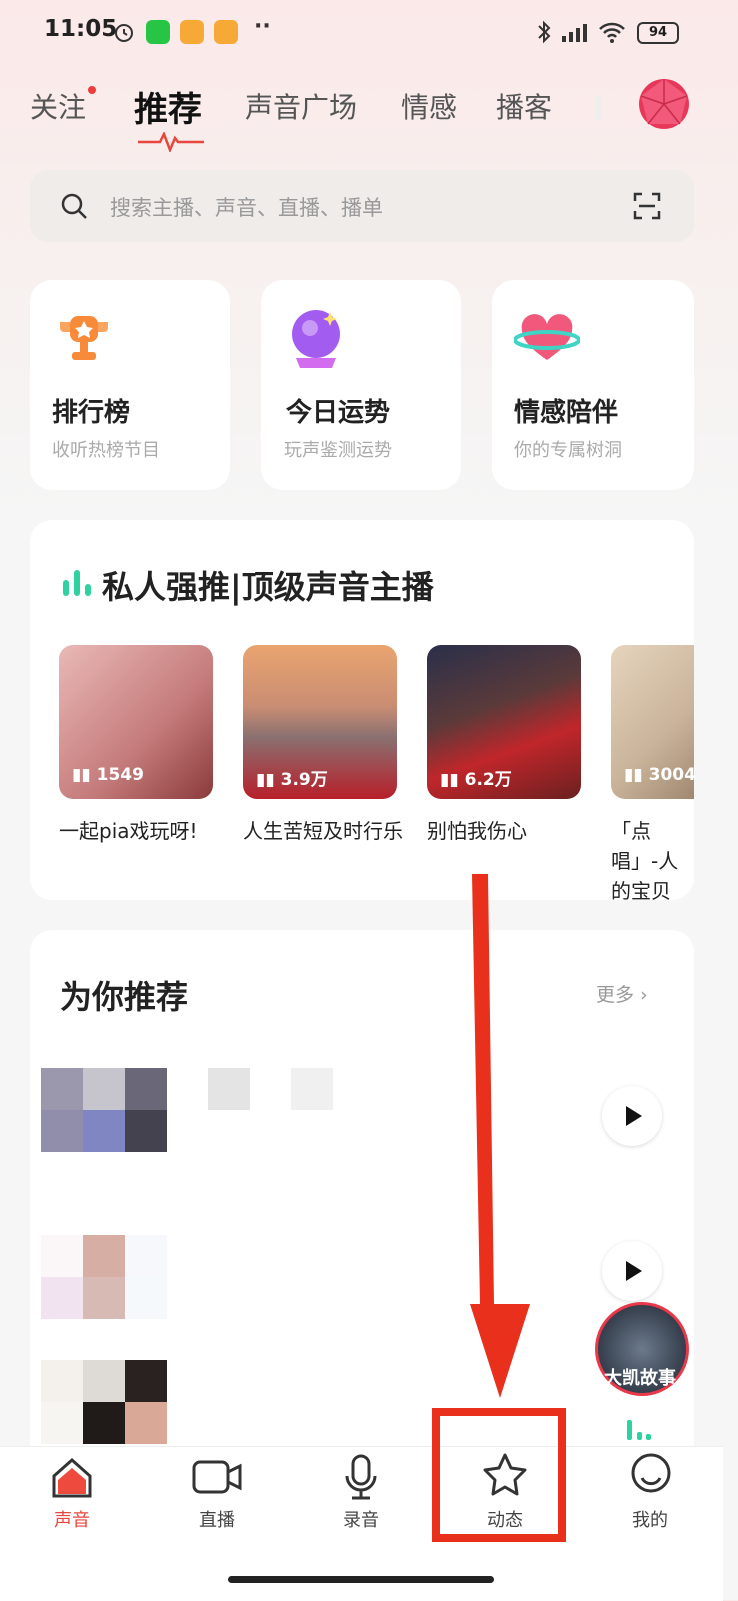 The height and width of the screenshot is (1601, 738). I want to click on trophy-icon, so click(84, 338).